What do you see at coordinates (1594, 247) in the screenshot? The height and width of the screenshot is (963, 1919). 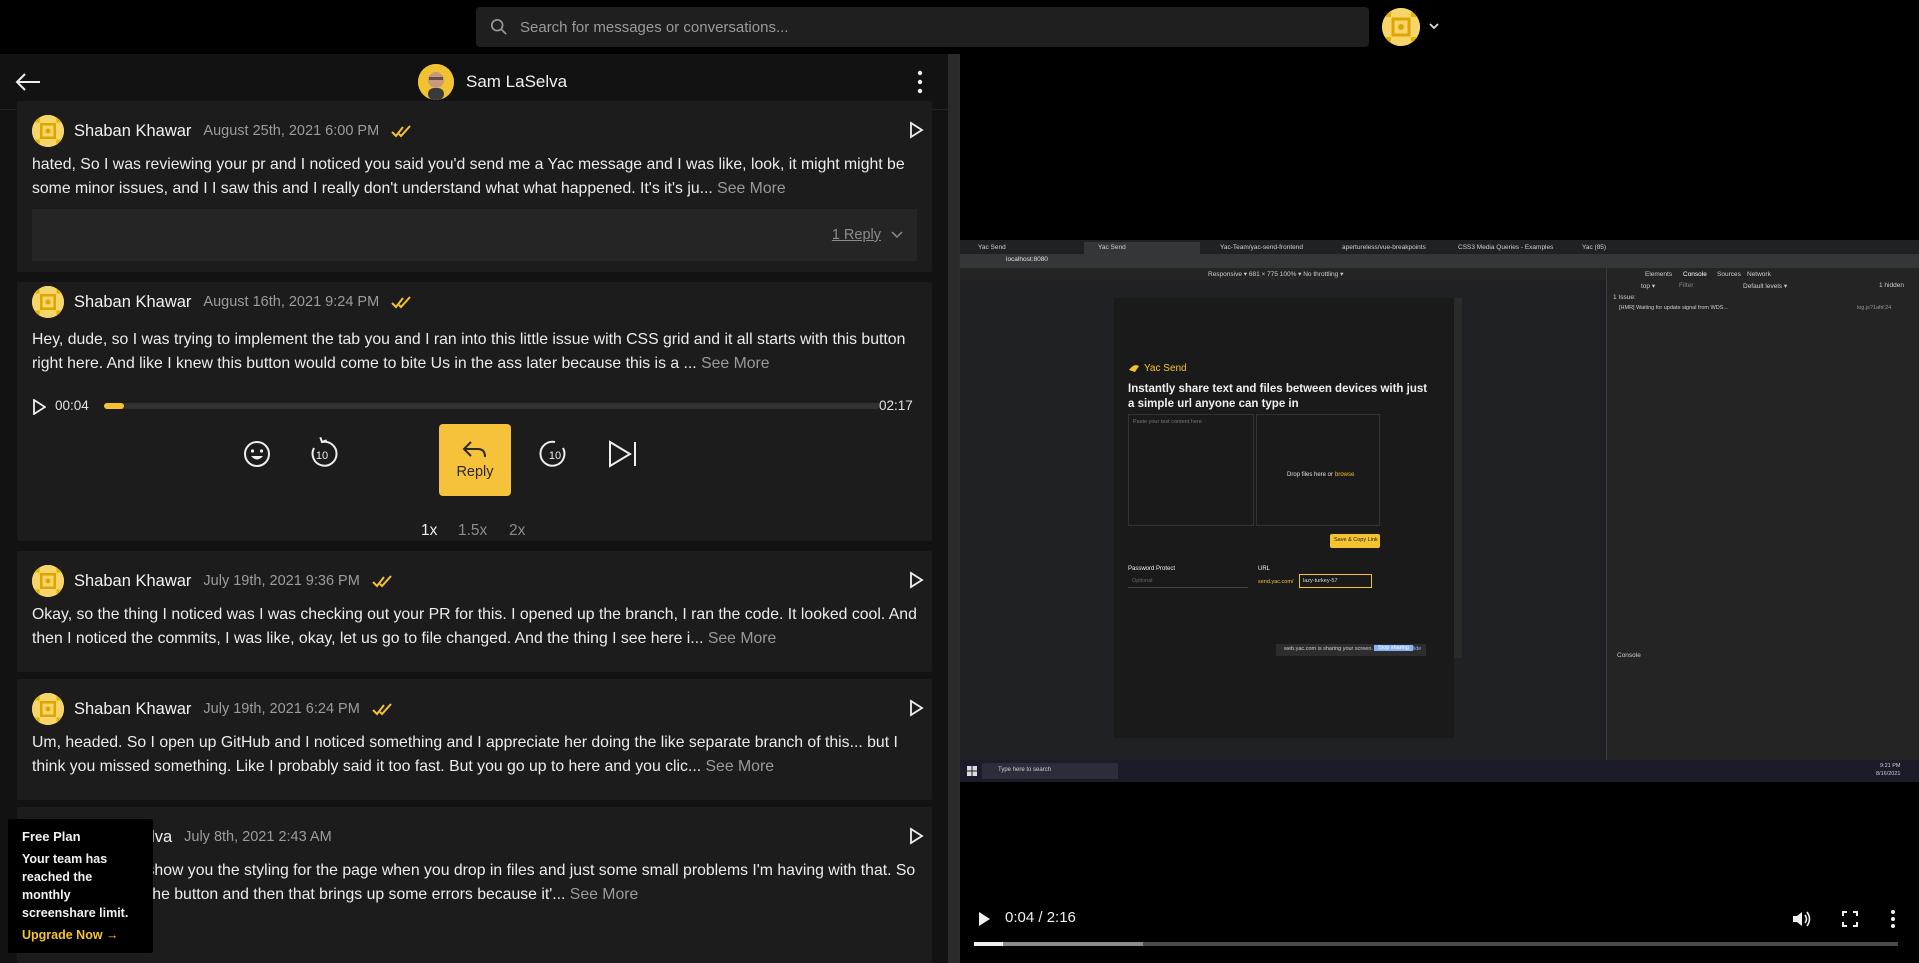 I see `browser-tab: Yac (85)` at bounding box center [1594, 247].